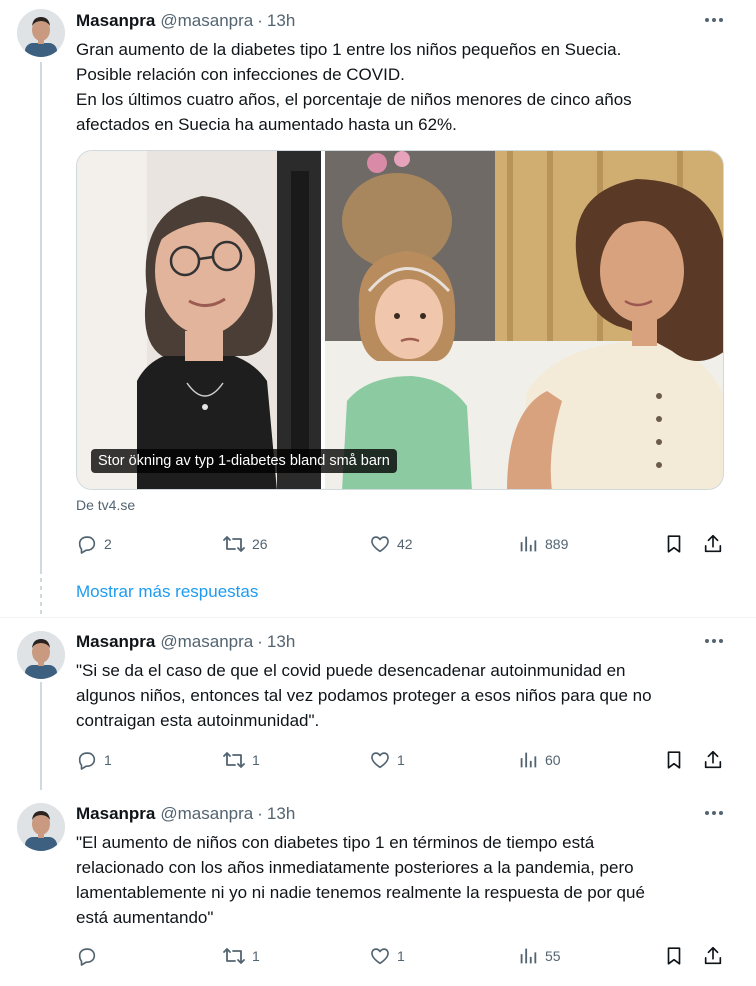 The height and width of the screenshot is (986, 756). I want to click on show-more-replies-link: Mostrar más respuestas, so click(167, 592).